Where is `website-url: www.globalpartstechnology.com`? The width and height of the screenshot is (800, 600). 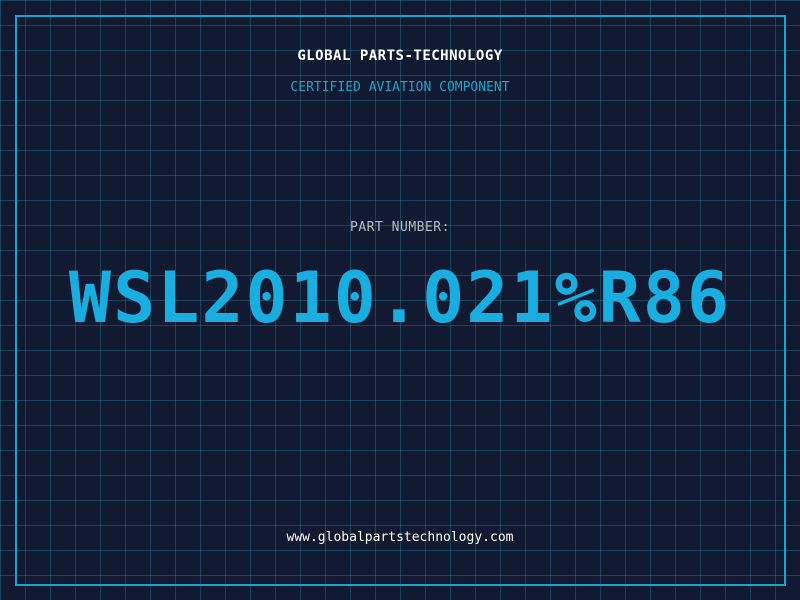 website-url: www.globalpartstechnology.com is located at coordinates (400, 537).